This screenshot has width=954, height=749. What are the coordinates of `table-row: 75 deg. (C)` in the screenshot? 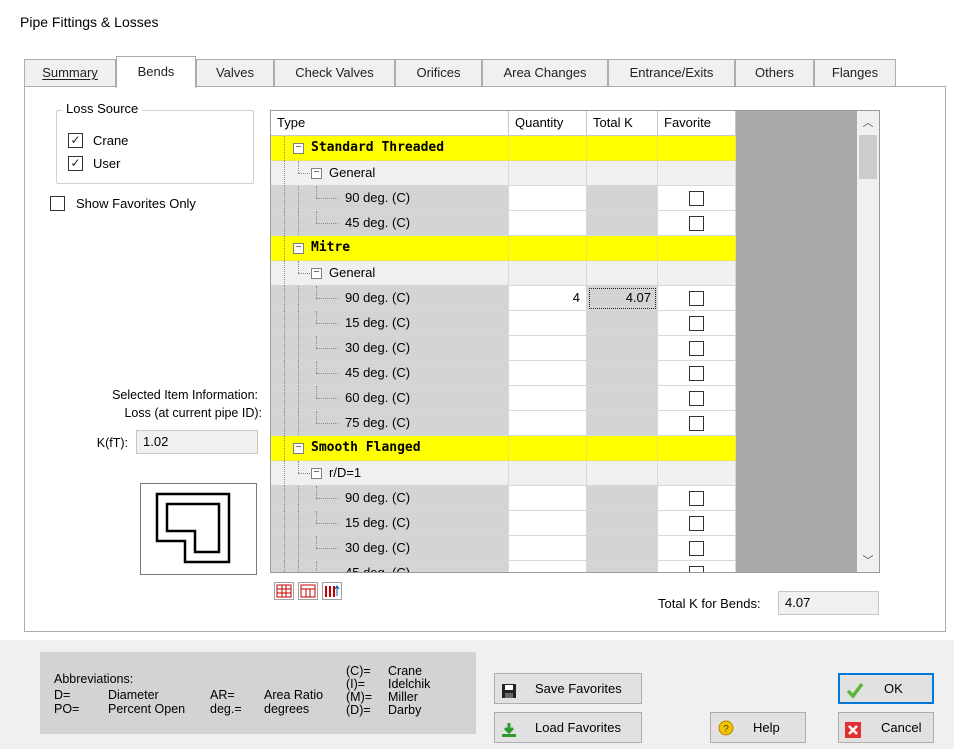 It's located at (503, 423).